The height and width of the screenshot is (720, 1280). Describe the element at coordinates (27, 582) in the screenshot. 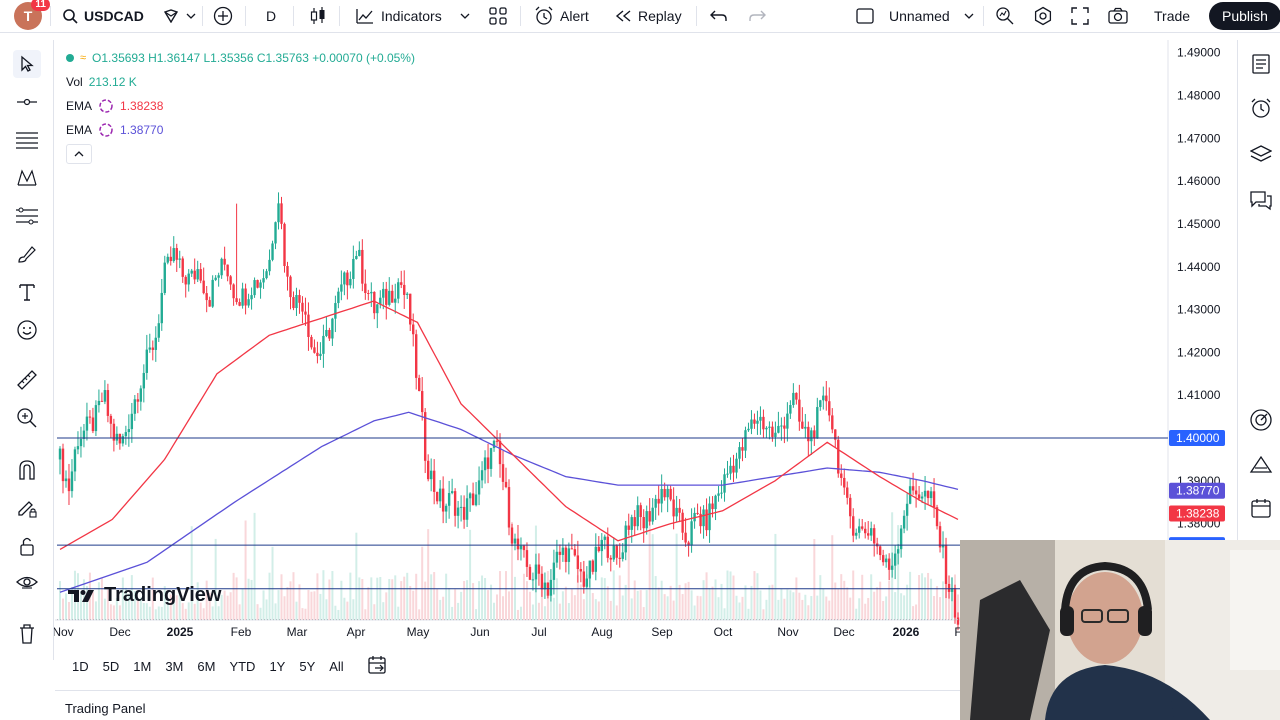

I see `hide-drawings-tool` at that location.